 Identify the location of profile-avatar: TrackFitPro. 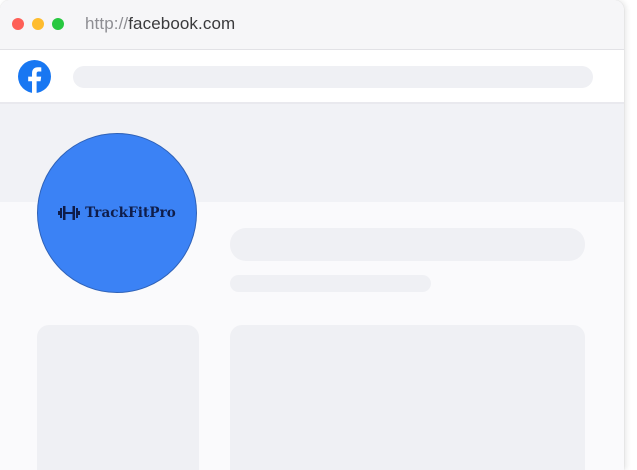
(117, 213).